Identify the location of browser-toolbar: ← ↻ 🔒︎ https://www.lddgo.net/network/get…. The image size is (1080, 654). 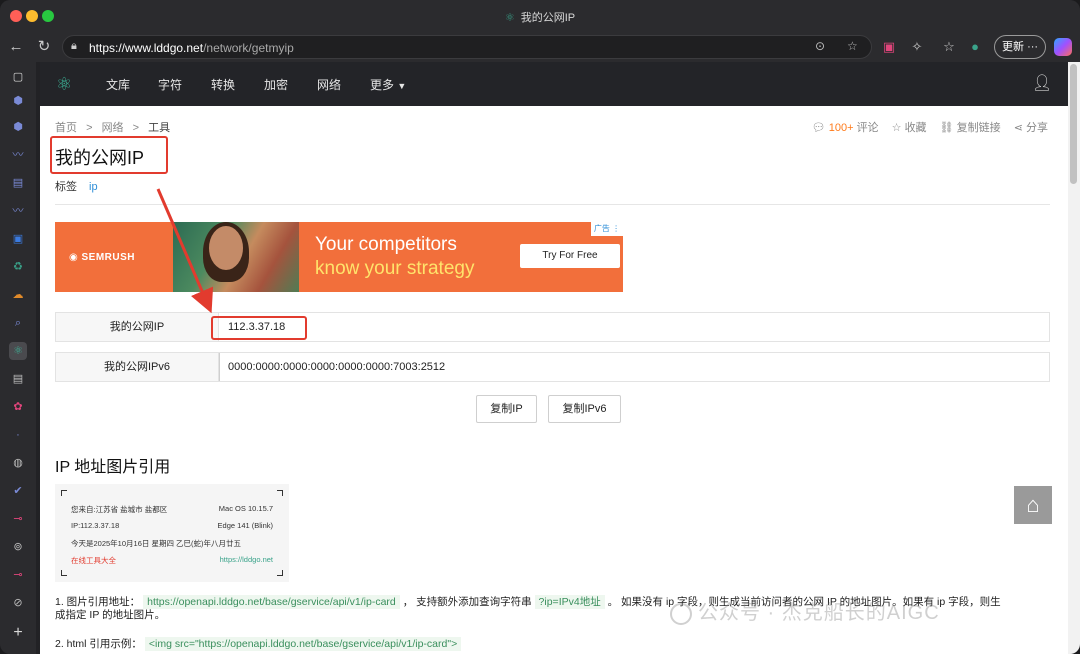
(540, 47).